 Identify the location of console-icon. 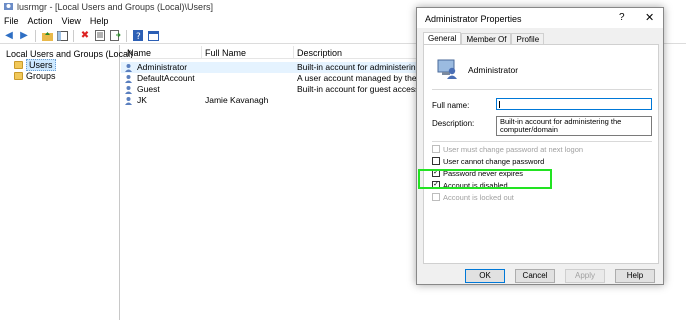
(153, 36).